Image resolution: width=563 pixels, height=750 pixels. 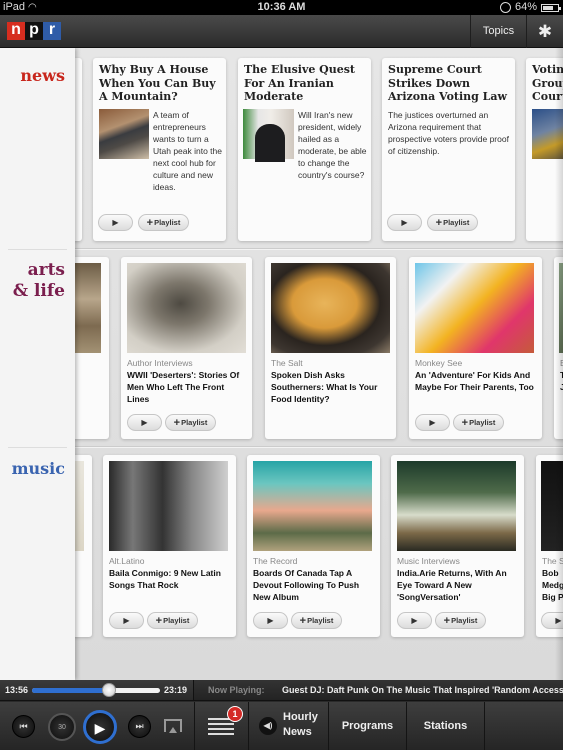 I want to click on arts-line2: & life, so click(x=38, y=291).